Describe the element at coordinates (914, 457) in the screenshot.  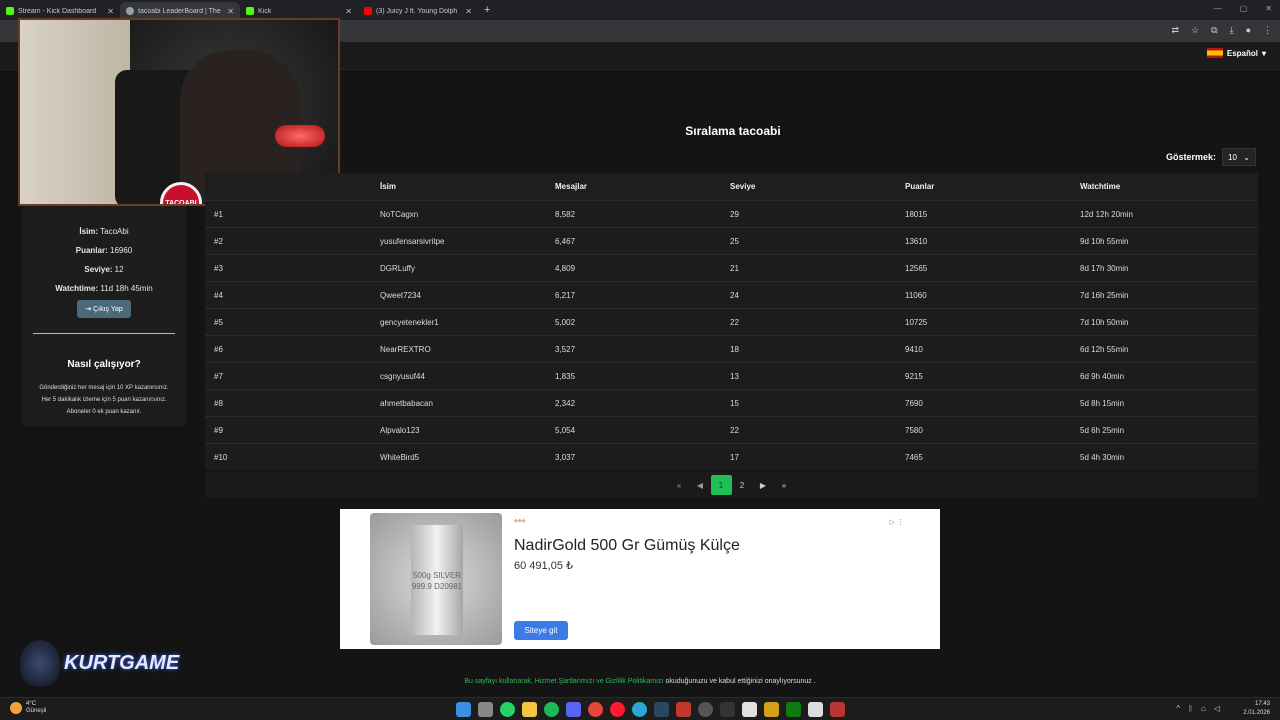
I see `table-cell: 7465` at that location.